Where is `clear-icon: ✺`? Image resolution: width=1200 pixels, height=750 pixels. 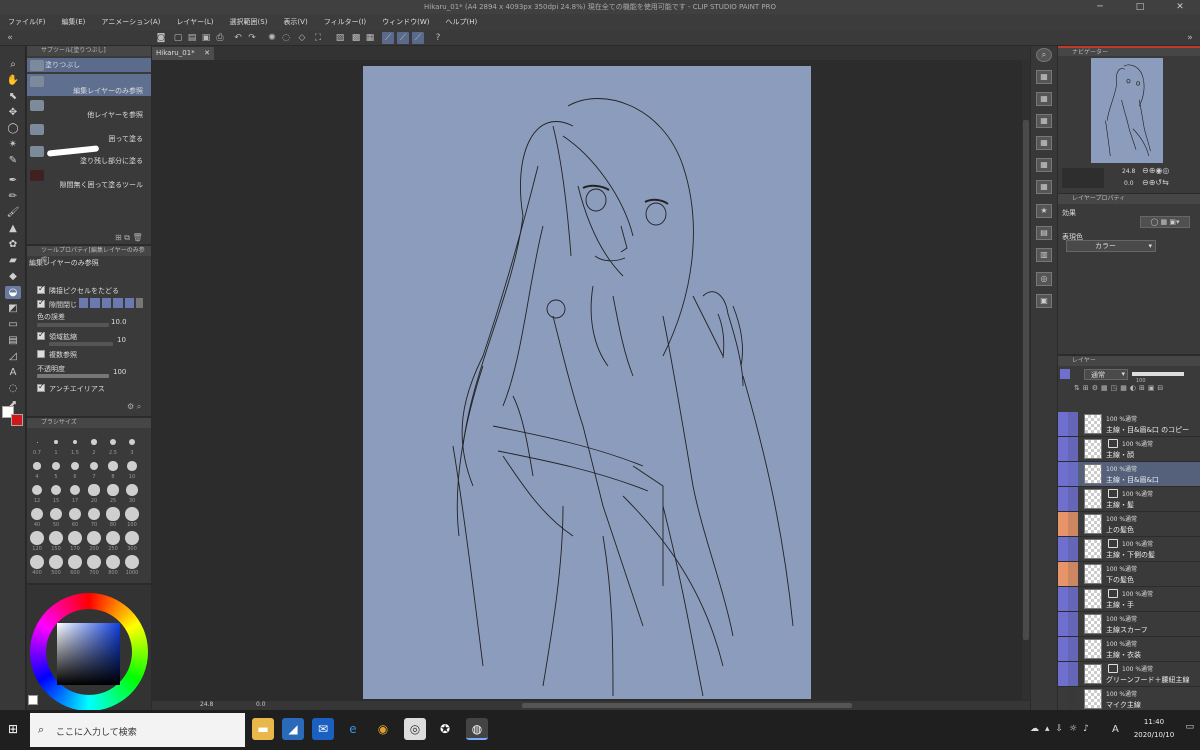
clear-icon: ✺ is located at coordinates (272, 38).